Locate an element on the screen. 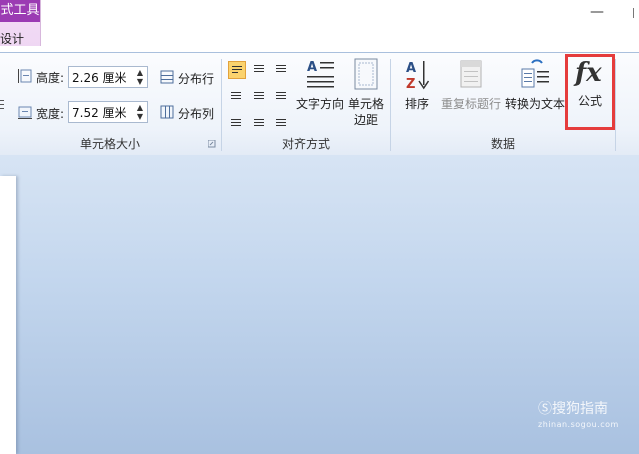 The image size is (639, 454). text-direction-label: 文字方向 is located at coordinates (319, 104).